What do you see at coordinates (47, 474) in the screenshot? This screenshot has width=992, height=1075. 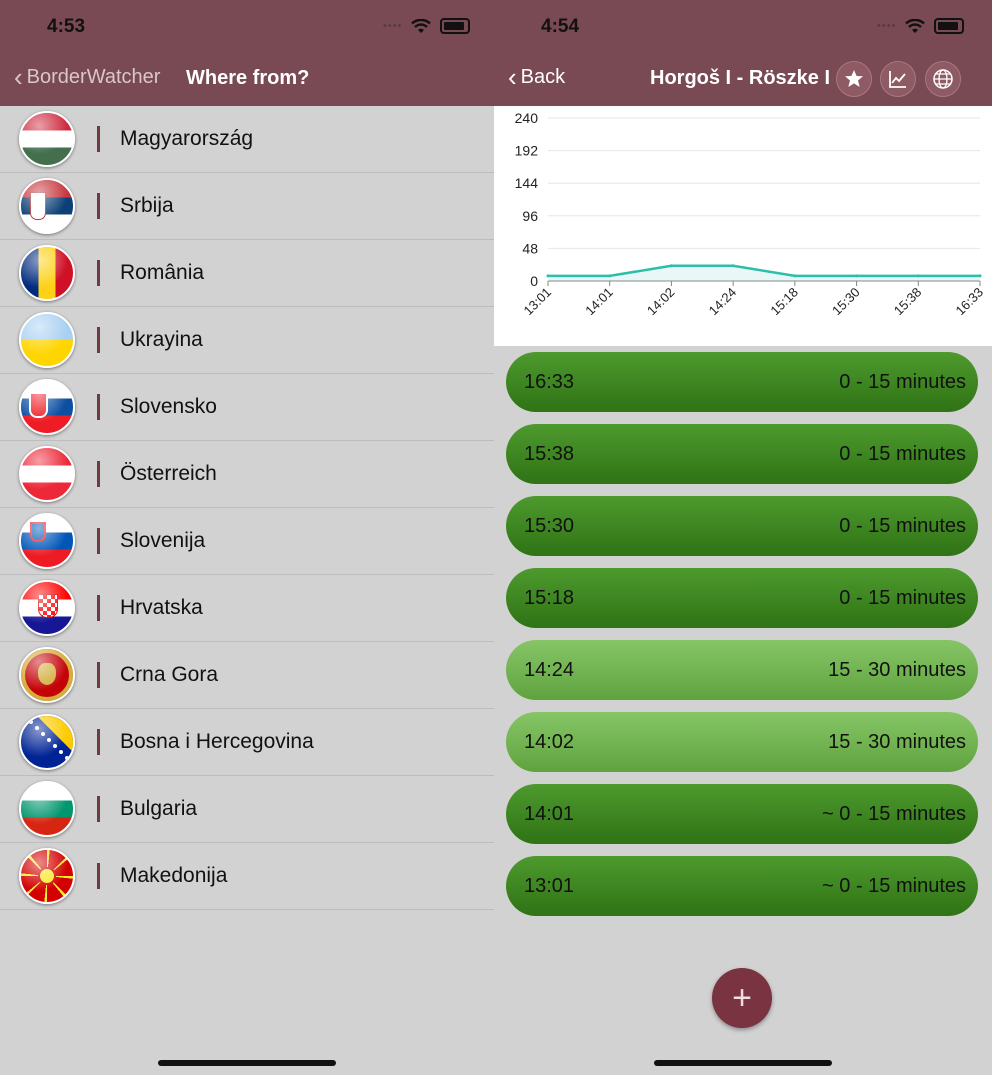 I see `austria-flag-icon` at bounding box center [47, 474].